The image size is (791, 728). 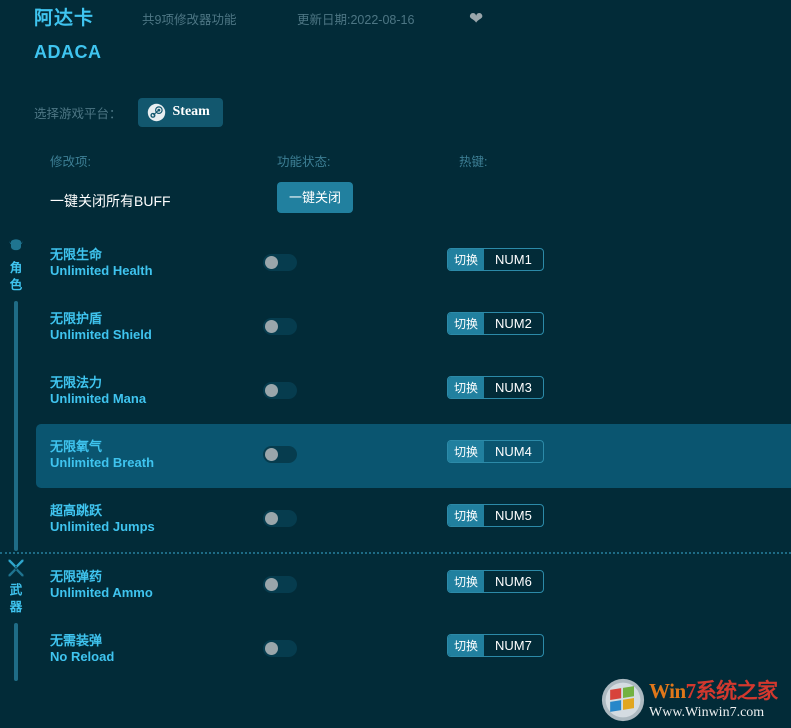 I want to click on cheat-row: 无限氧气 Unlimited Breath 切换 NUM4, so click(x=413, y=456).